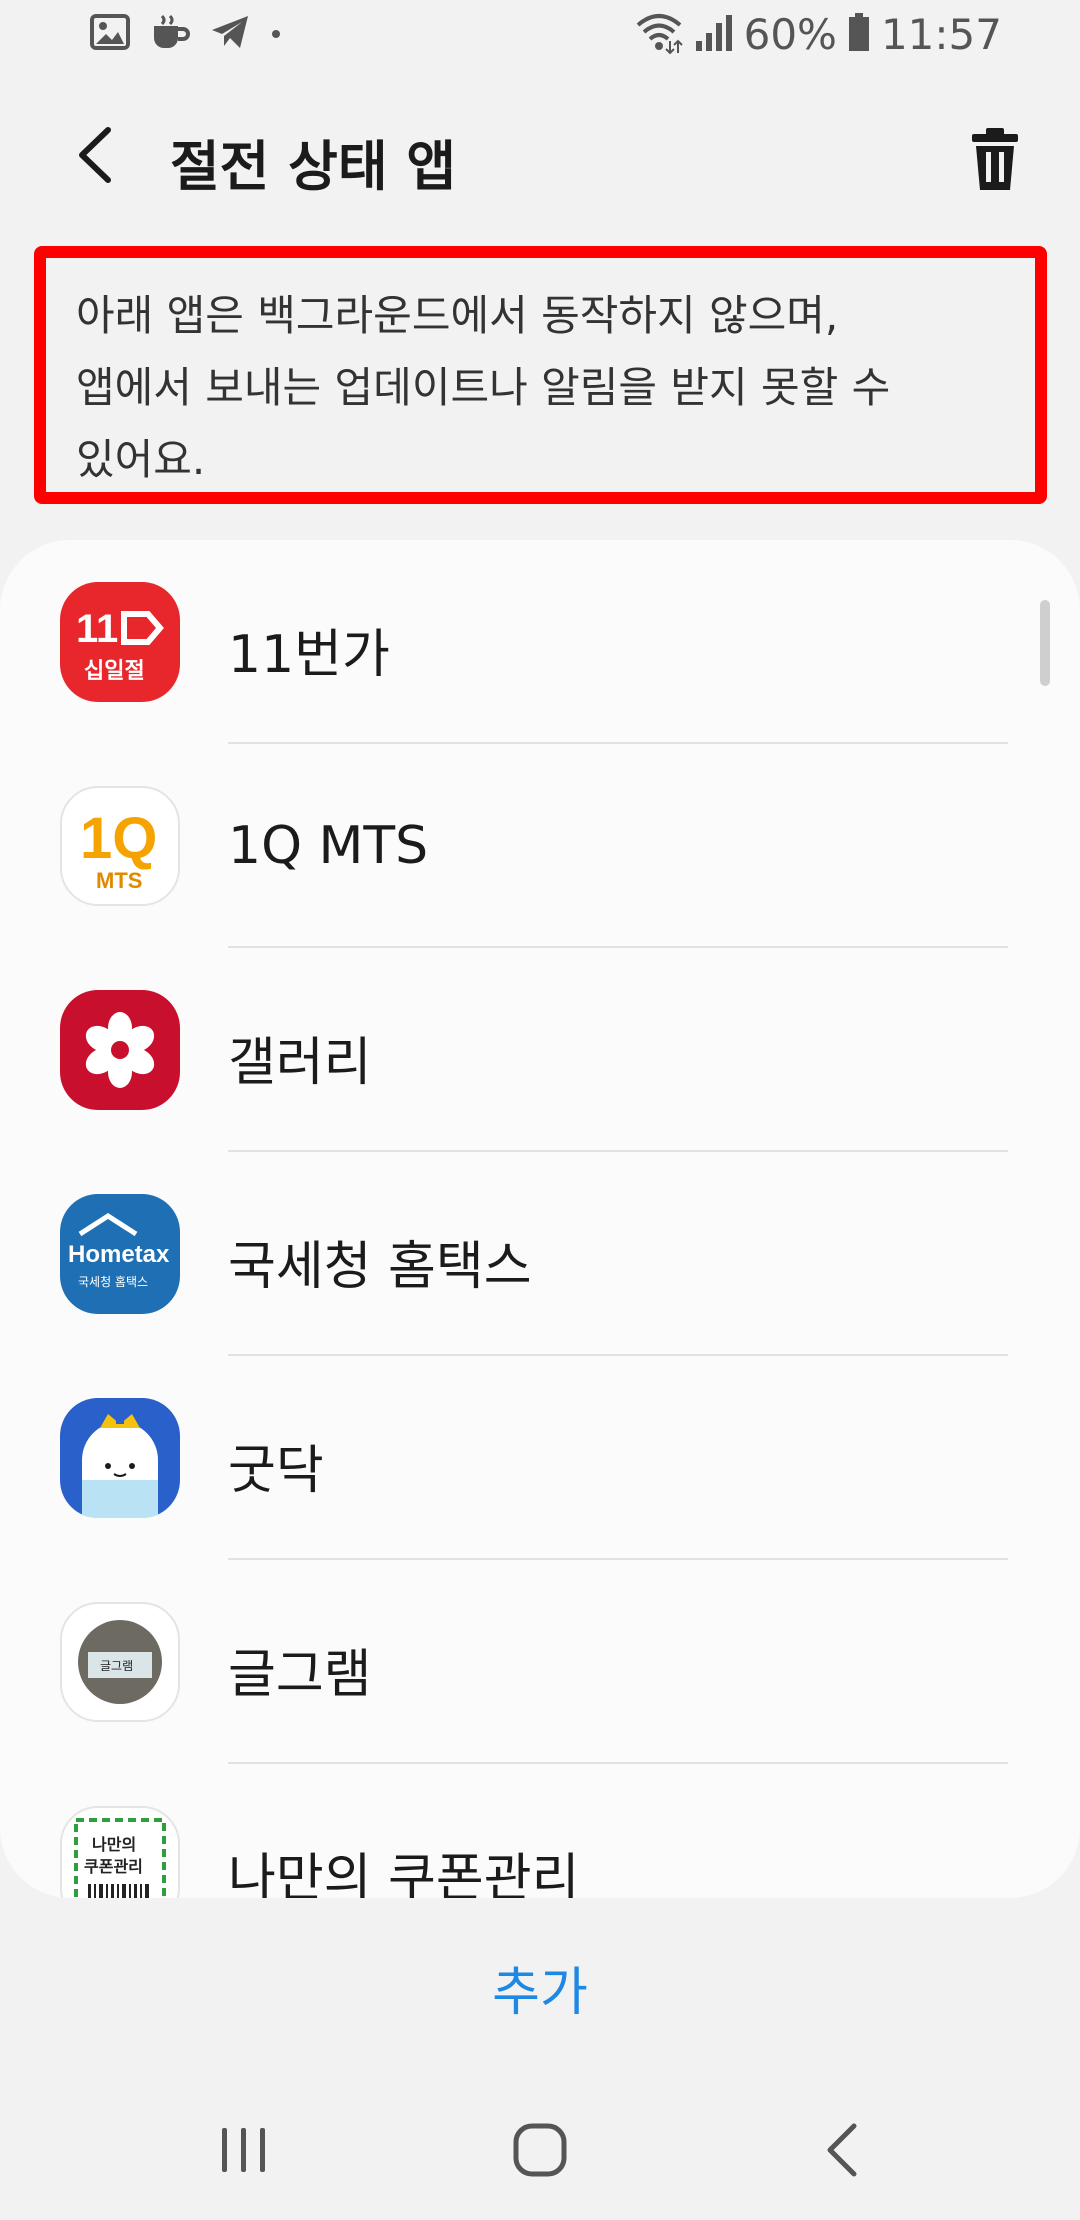 The height and width of the screenshot is (2220, 1080). What do you see at coordinates (859, 34) in the screenshot?
I see `battery-icon` at bounding box center [859, 34].